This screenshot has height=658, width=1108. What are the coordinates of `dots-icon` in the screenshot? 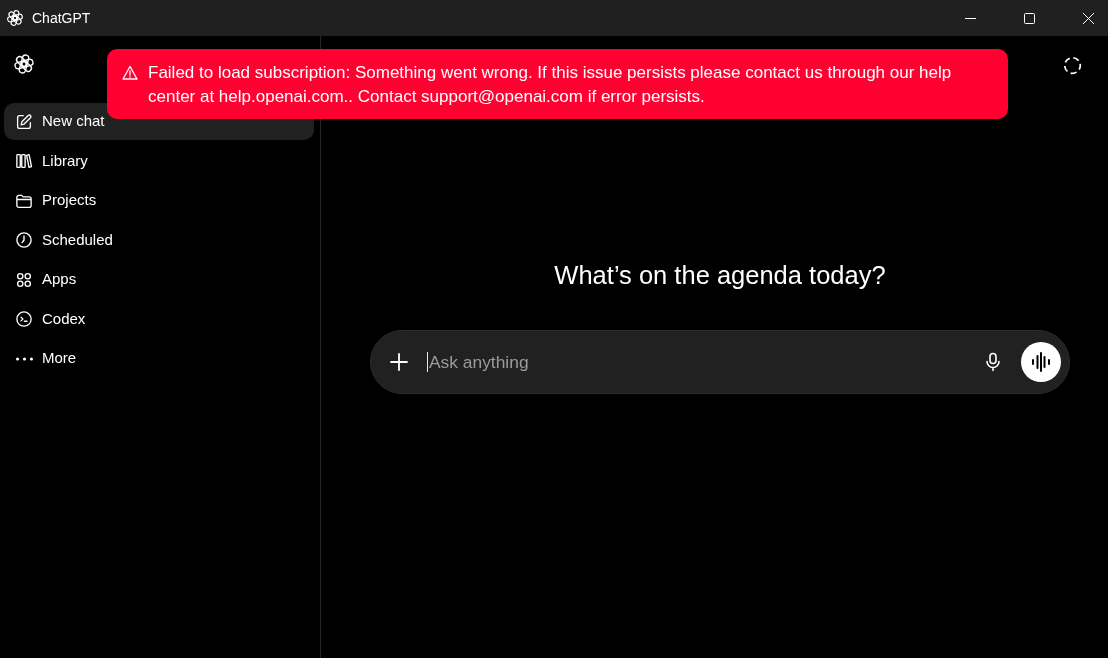 It's located at (24, 358).